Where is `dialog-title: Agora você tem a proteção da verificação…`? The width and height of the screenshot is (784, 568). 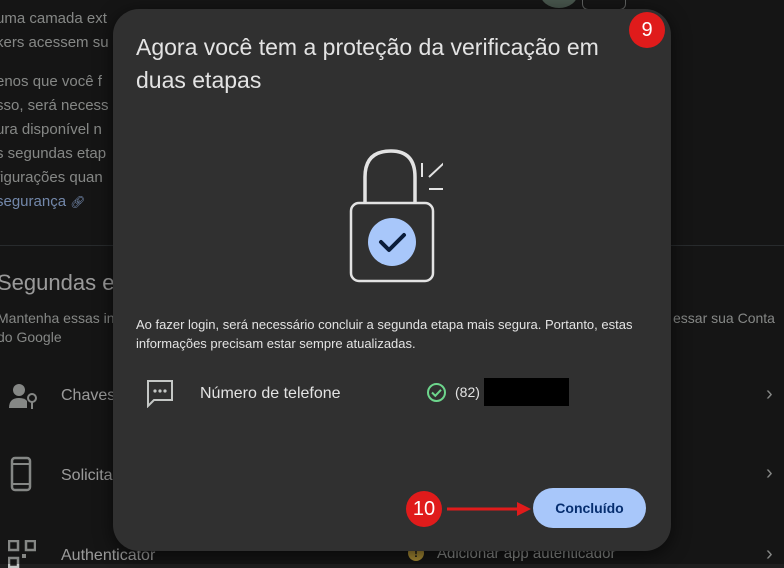
dialog-title: Agora você tem a proteção da verificação… is located at coordinates (367, 63).